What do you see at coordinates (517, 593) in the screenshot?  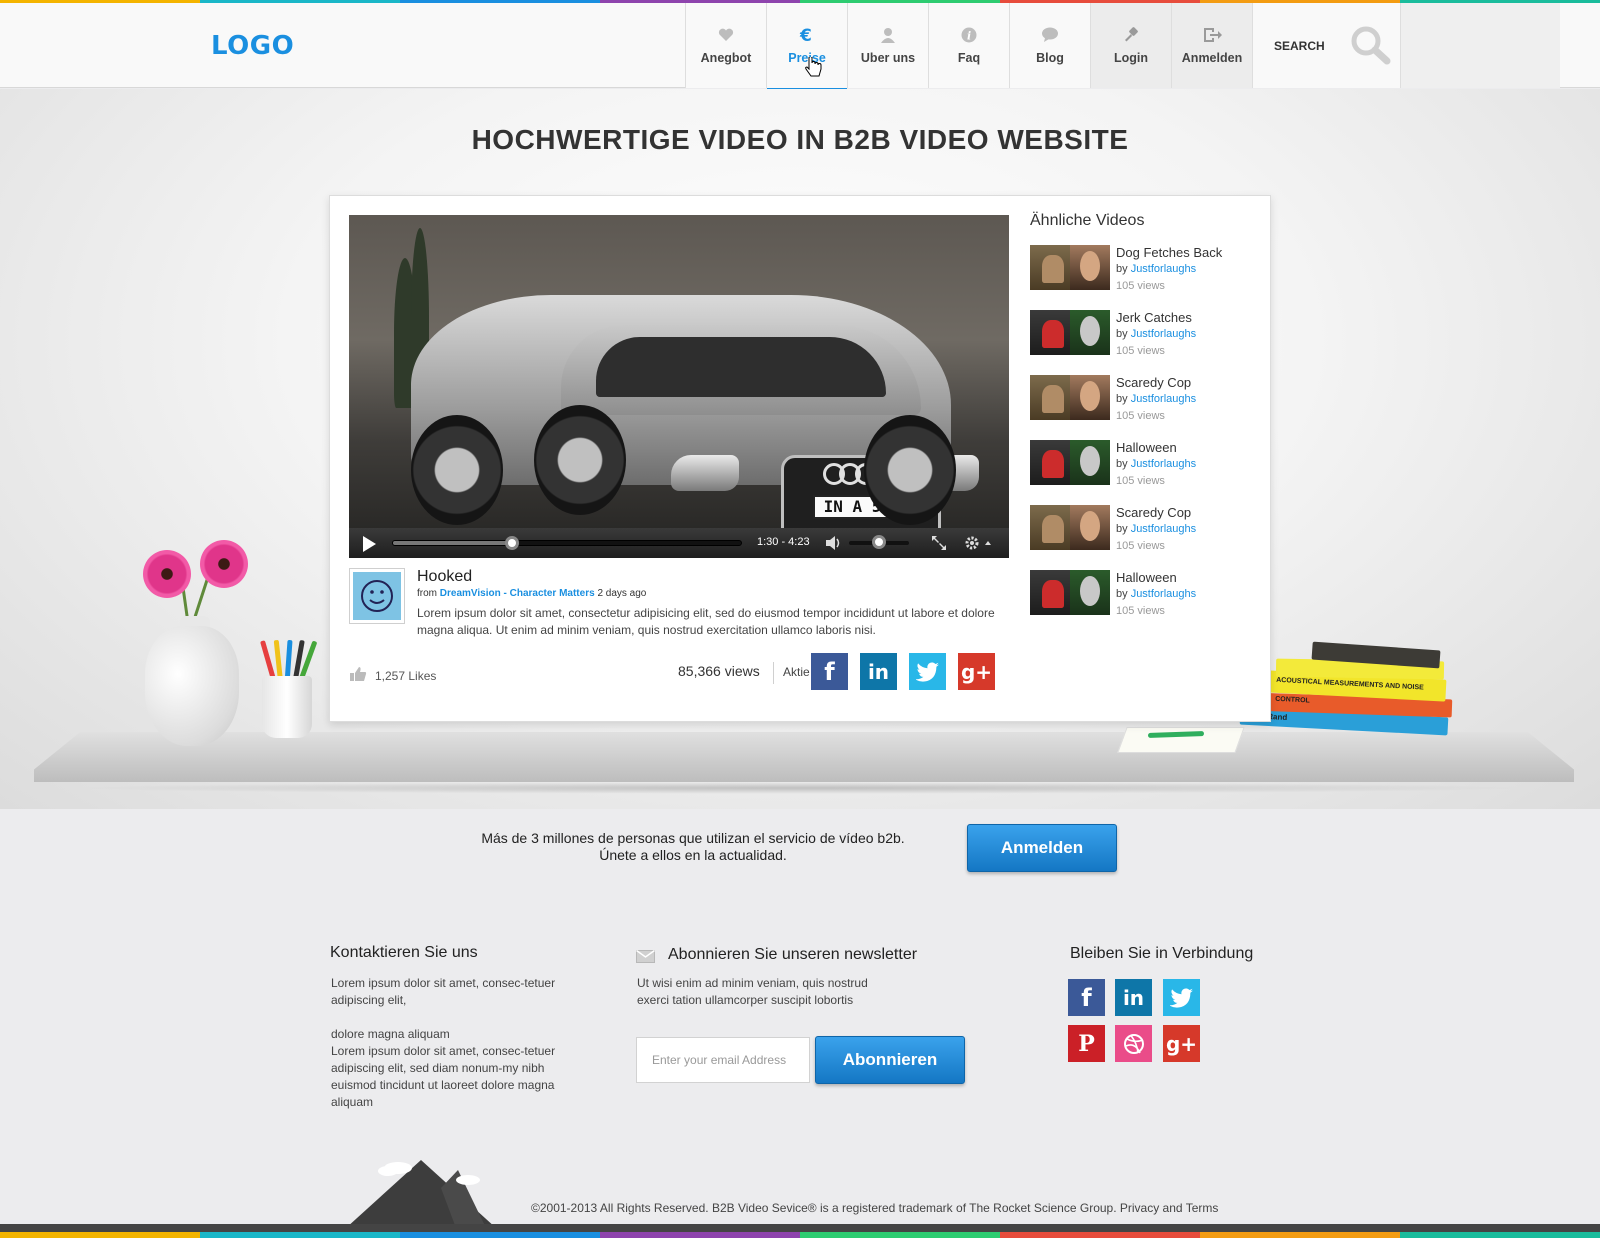 I see `channel-link: DreamVision - Character Matters` at bounding box center [517, 593].